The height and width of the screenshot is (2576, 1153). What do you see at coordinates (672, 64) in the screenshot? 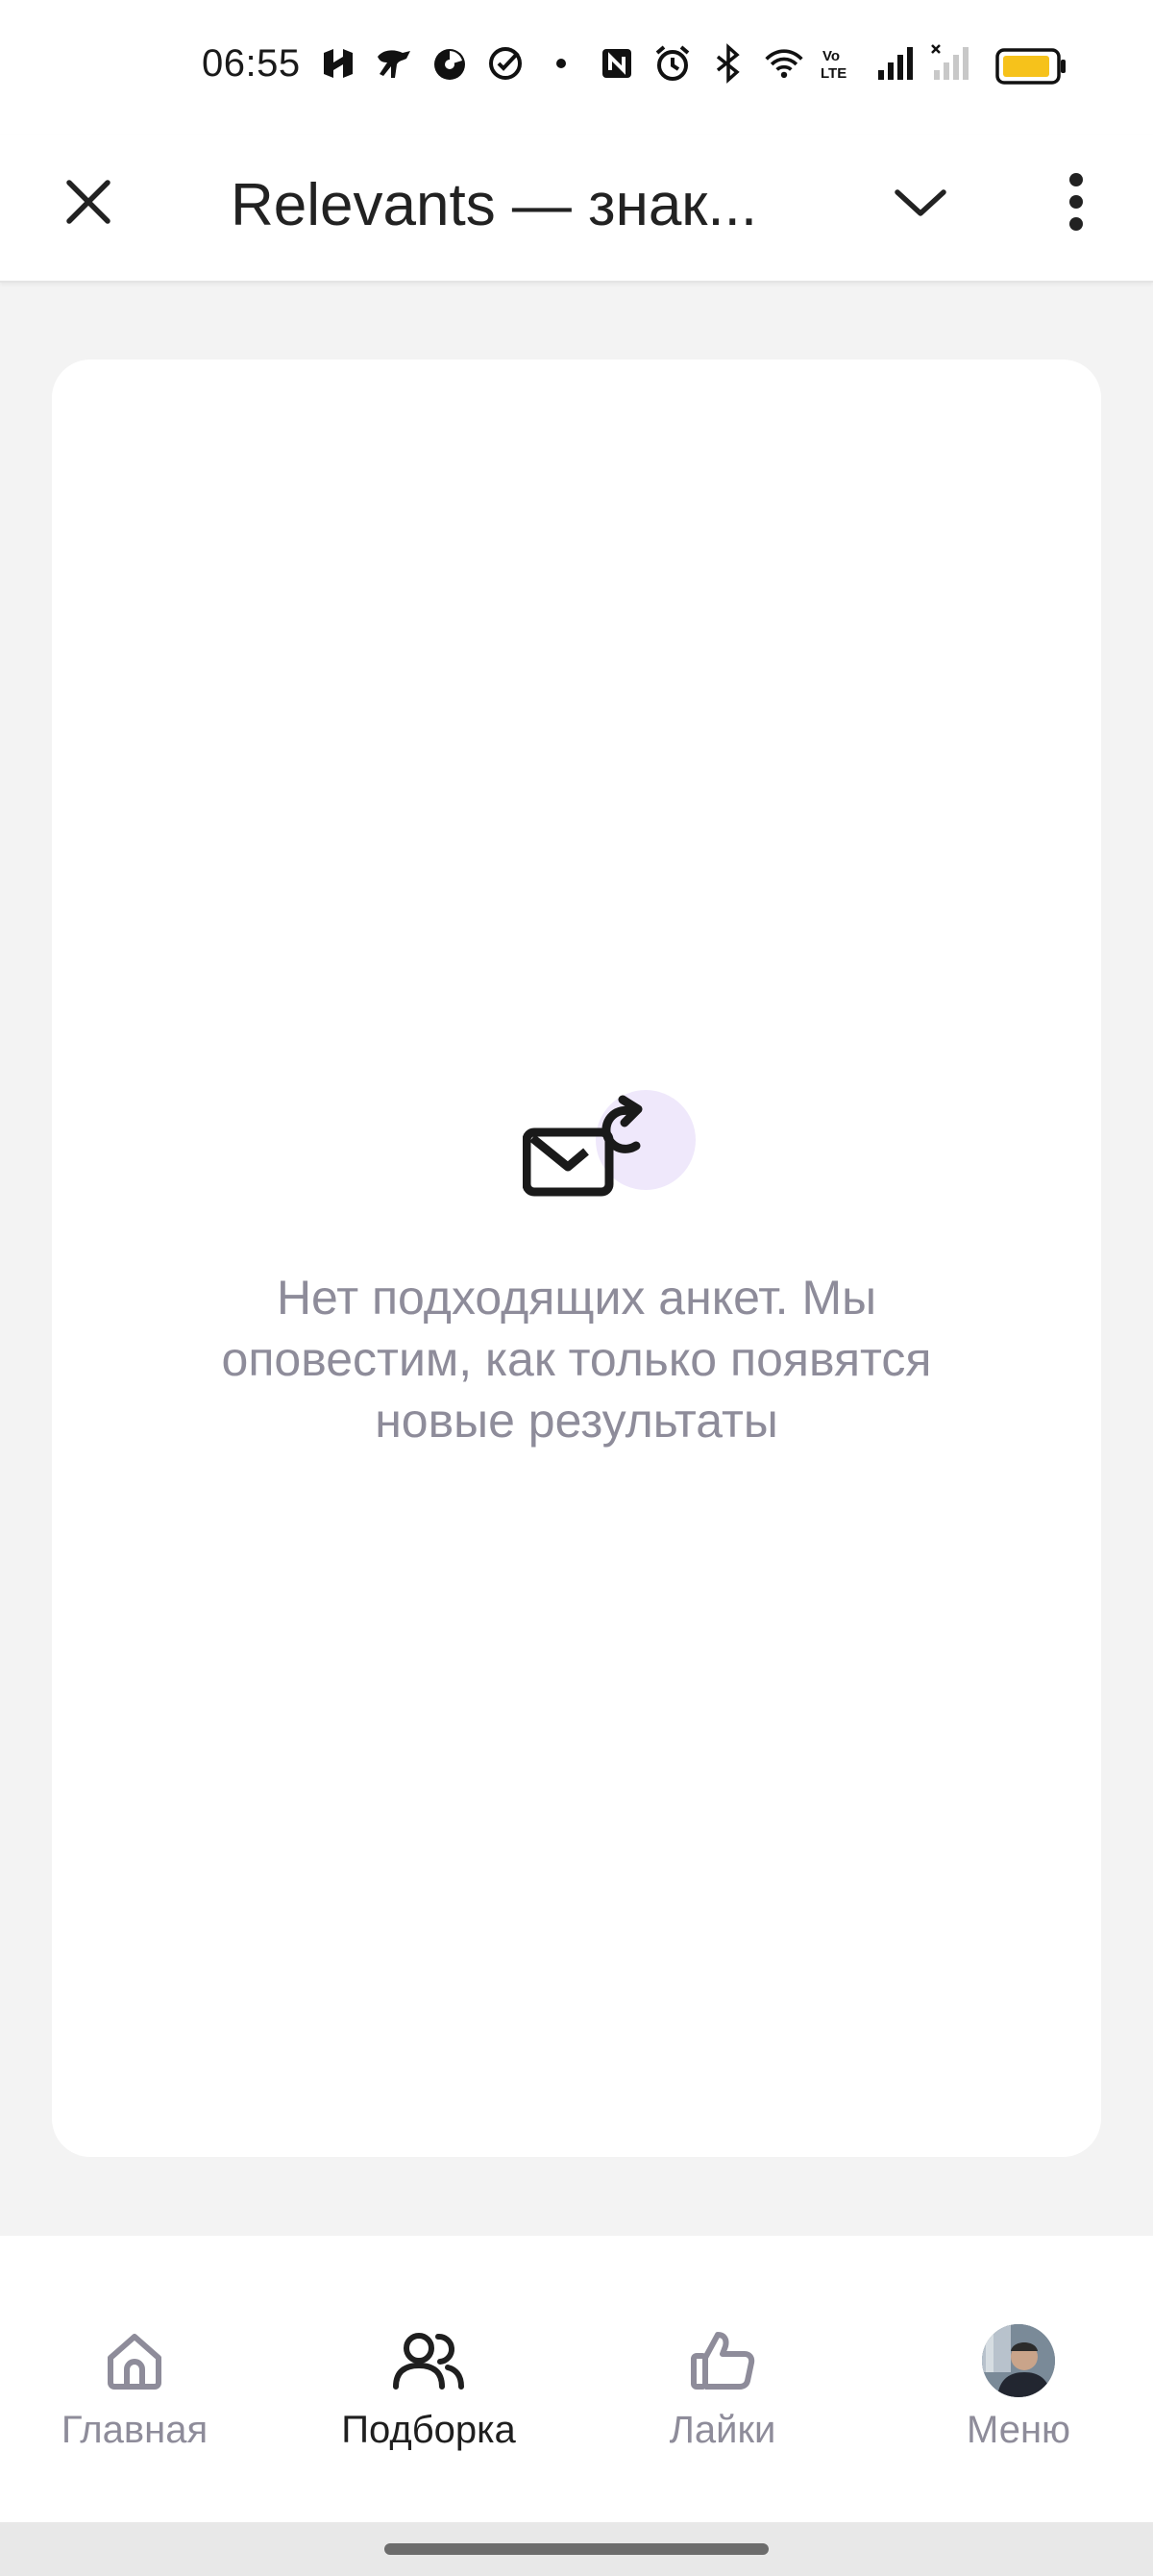
I see `alarm-icon` at bounding box center [672, 64].